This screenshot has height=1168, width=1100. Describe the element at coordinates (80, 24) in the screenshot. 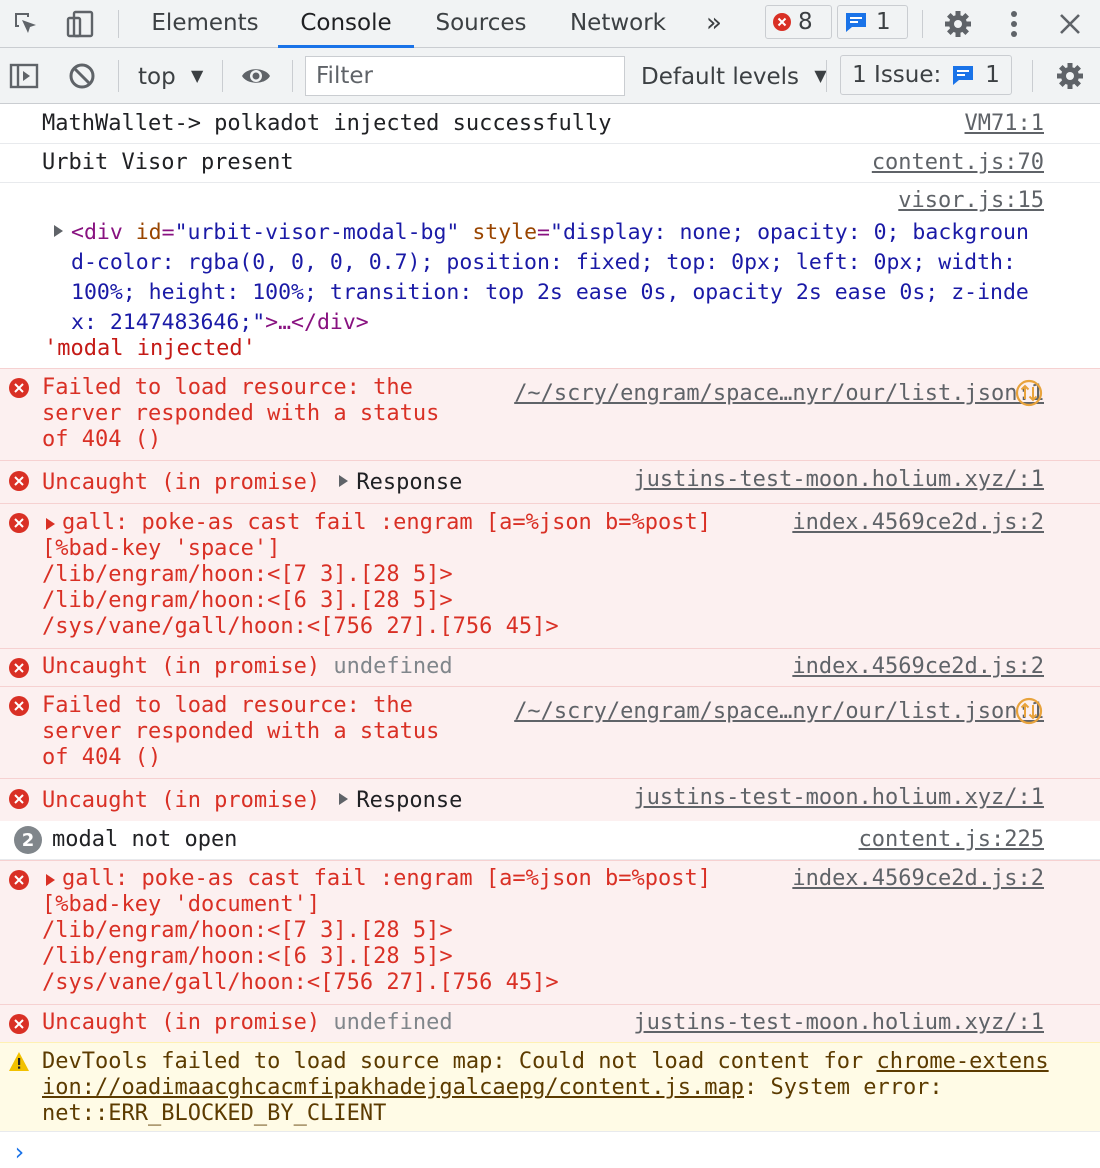

I see `device-toolbar-icon` at that location.